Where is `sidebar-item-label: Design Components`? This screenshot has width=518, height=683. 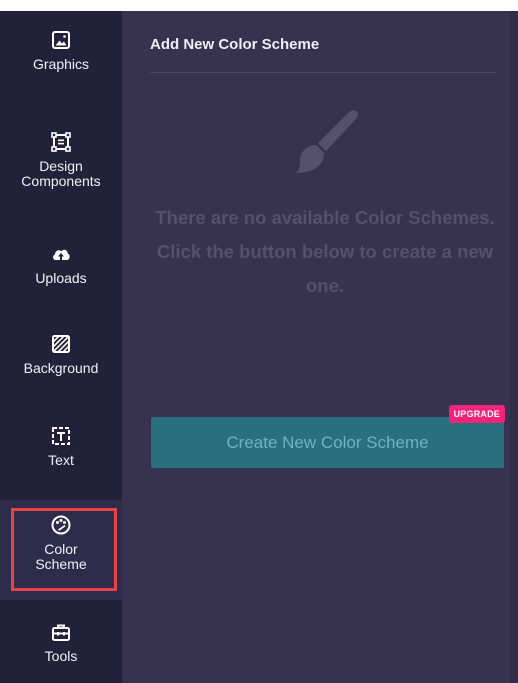
sidebar-item-label: Design Components is located at coordinates (61, 173).